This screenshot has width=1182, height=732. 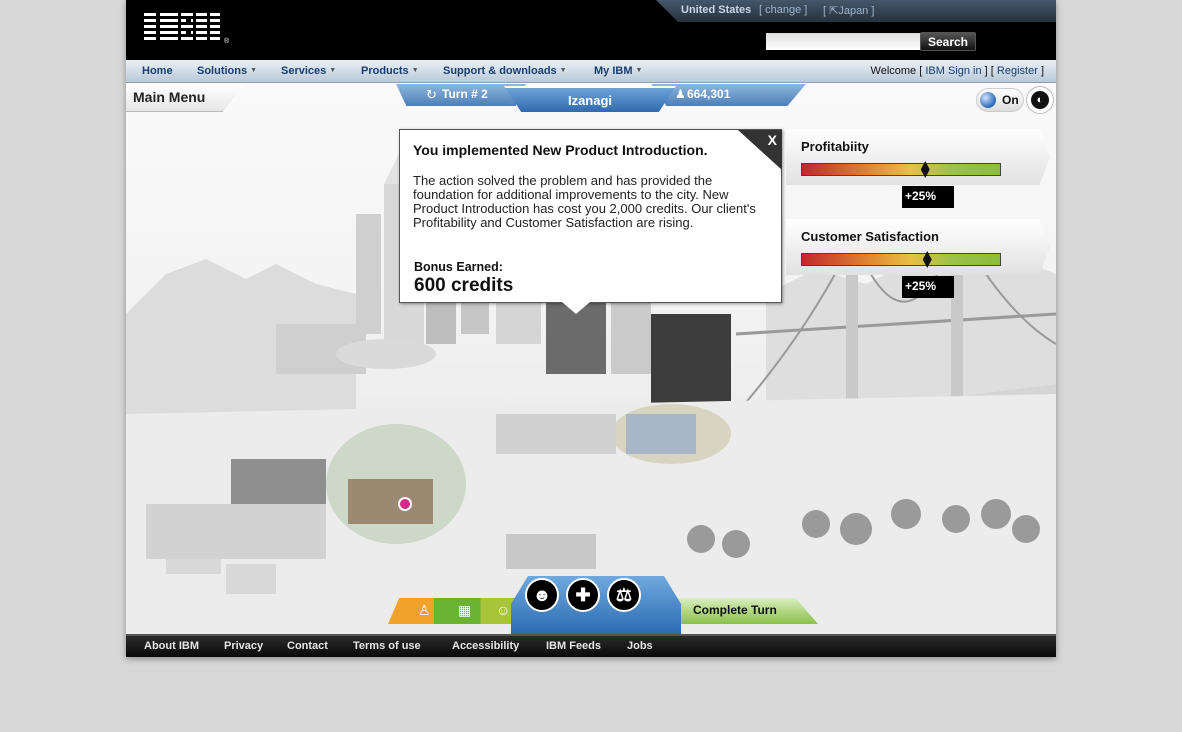 I want to click on footer-terms-link: Terms of use, so click(x=387, y=646).